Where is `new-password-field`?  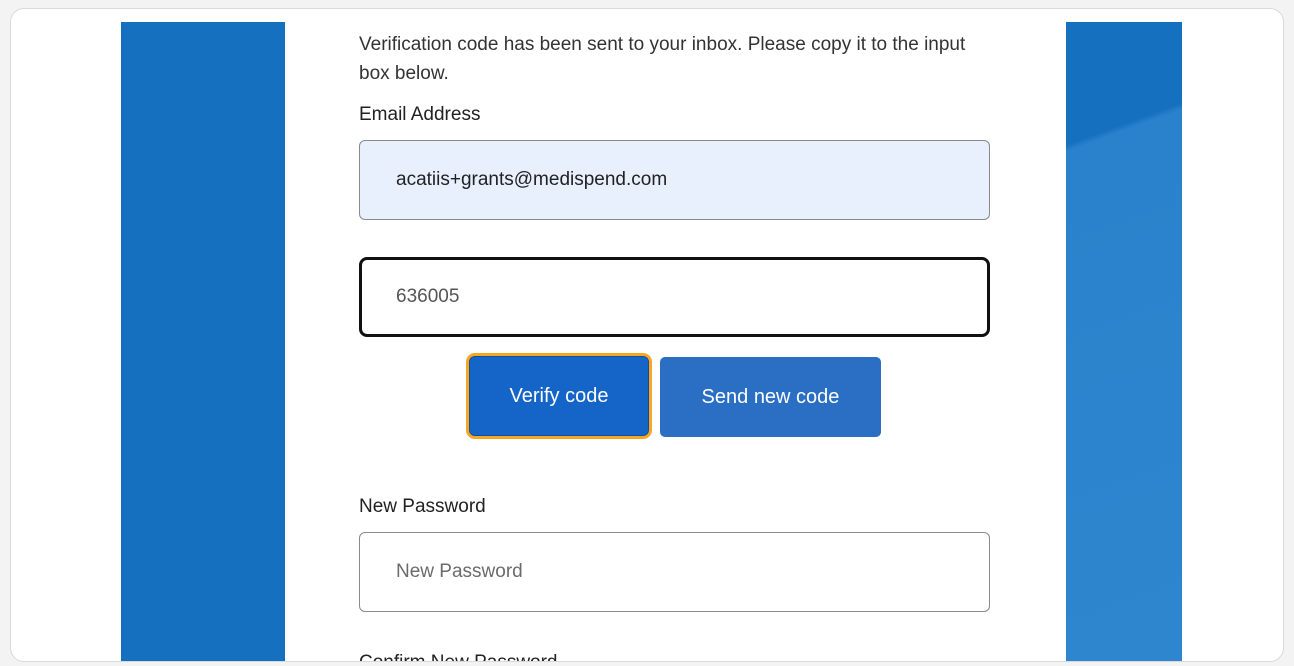
new-password-field is located at coordinates (674, 572).